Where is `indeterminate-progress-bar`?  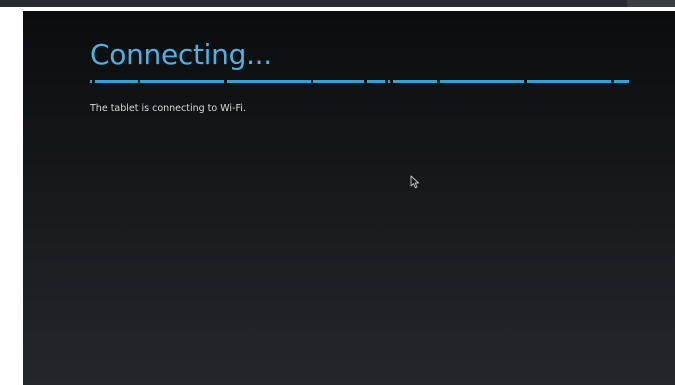 indeterminate-progress-bar is located at coordinates (359, 81).